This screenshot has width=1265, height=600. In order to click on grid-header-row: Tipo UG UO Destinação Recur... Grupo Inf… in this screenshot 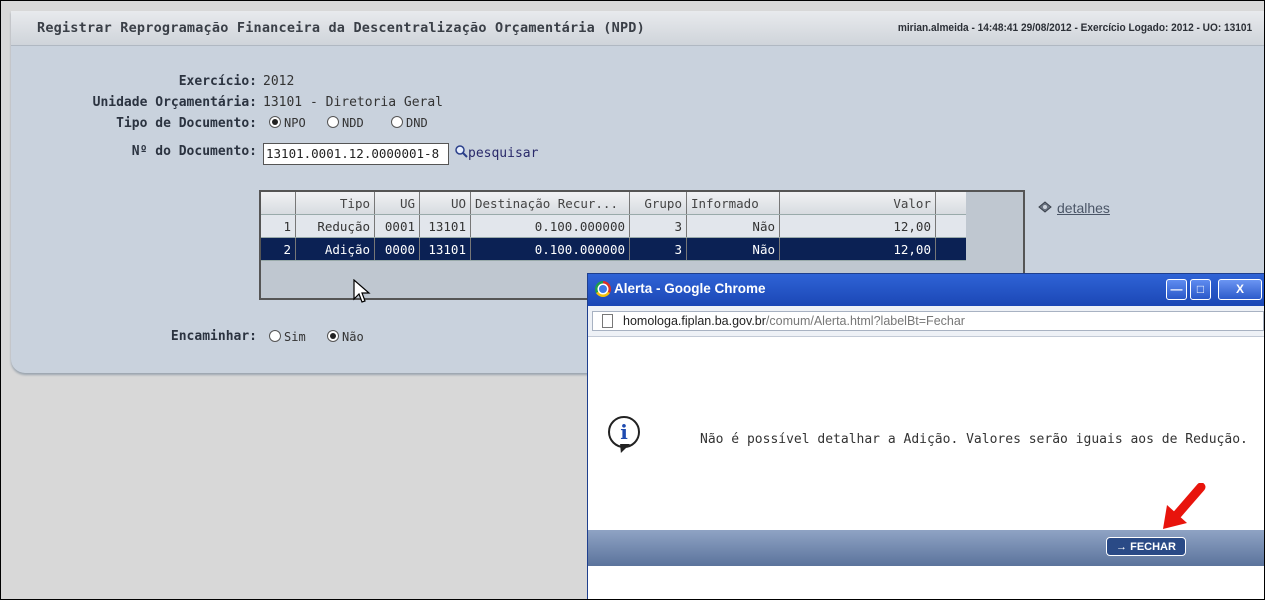, I will do `click(613, 203)`.